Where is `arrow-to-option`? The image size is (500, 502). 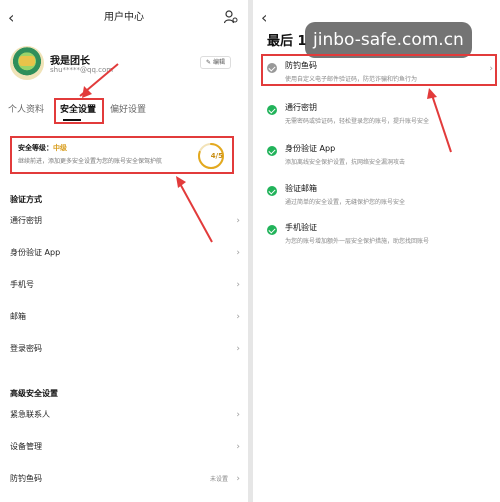
arrow-to-option is located at coordinates (441, 122).